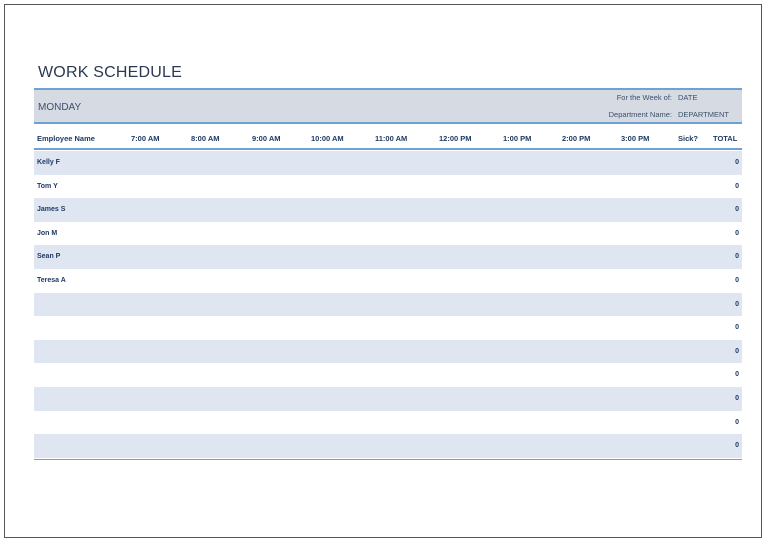  Describe the element at coordinates (517, 138) in the screenshot. I see `col-1pm: 1:00 PM` at that location.